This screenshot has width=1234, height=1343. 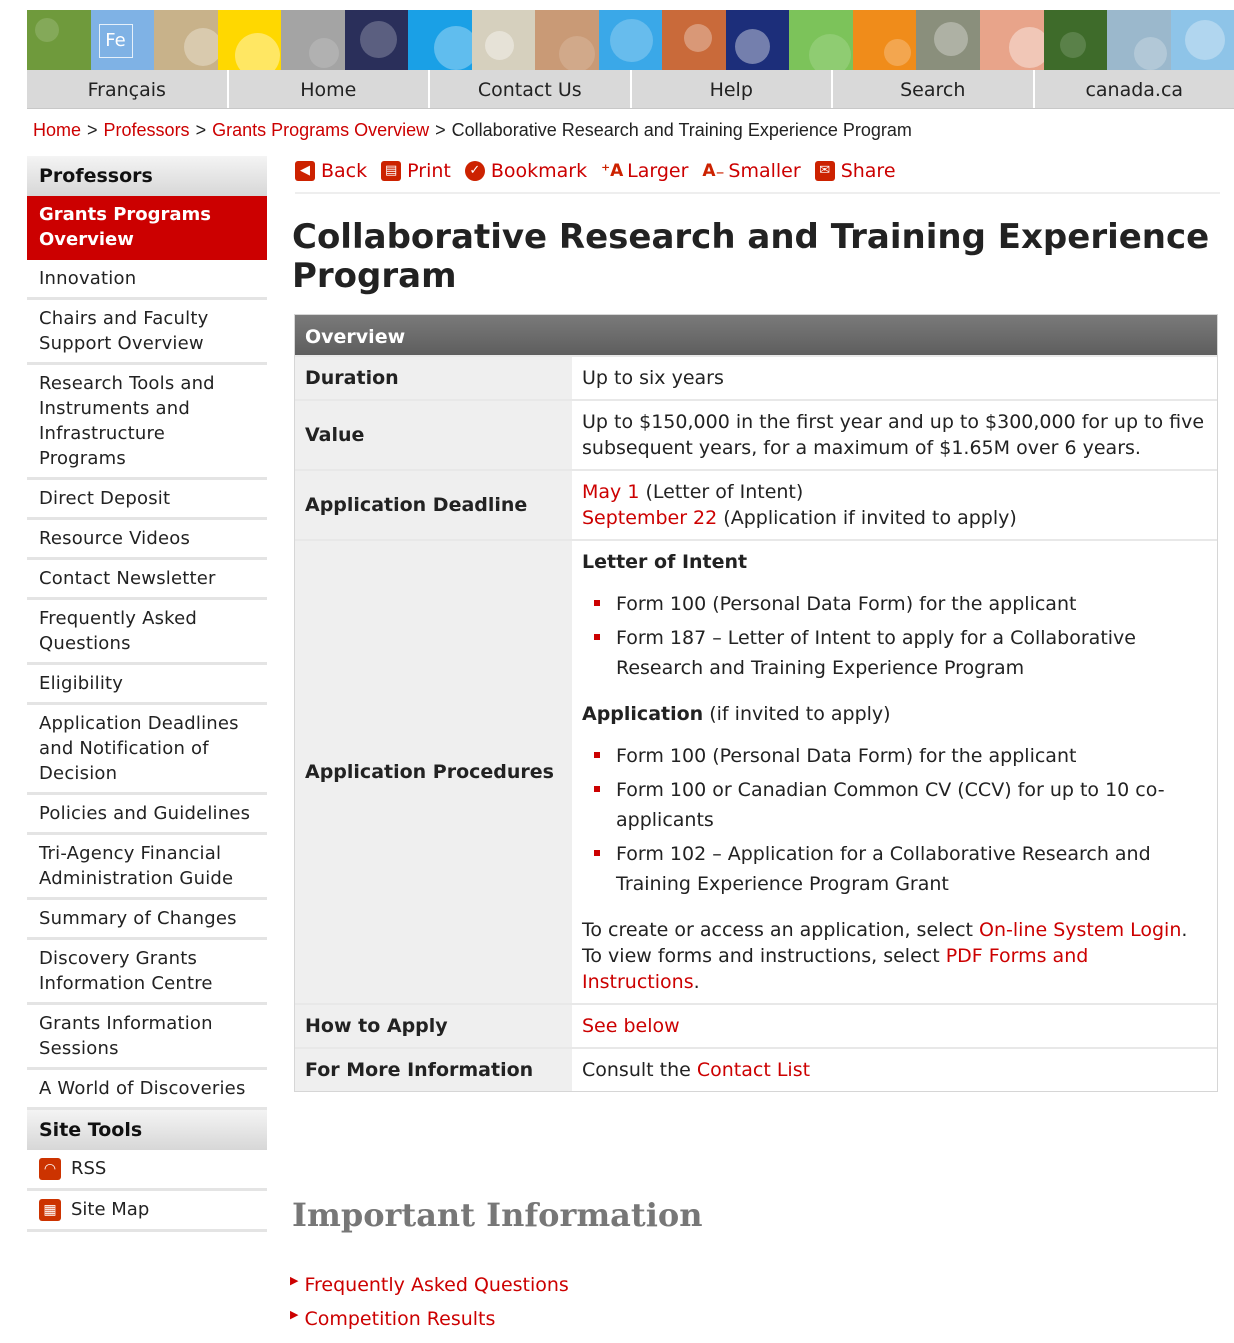 What do you see at coordinates (433, 1070) in the screenshot?
I see `row-label: For More Information` at bounding box center [433, 1070].